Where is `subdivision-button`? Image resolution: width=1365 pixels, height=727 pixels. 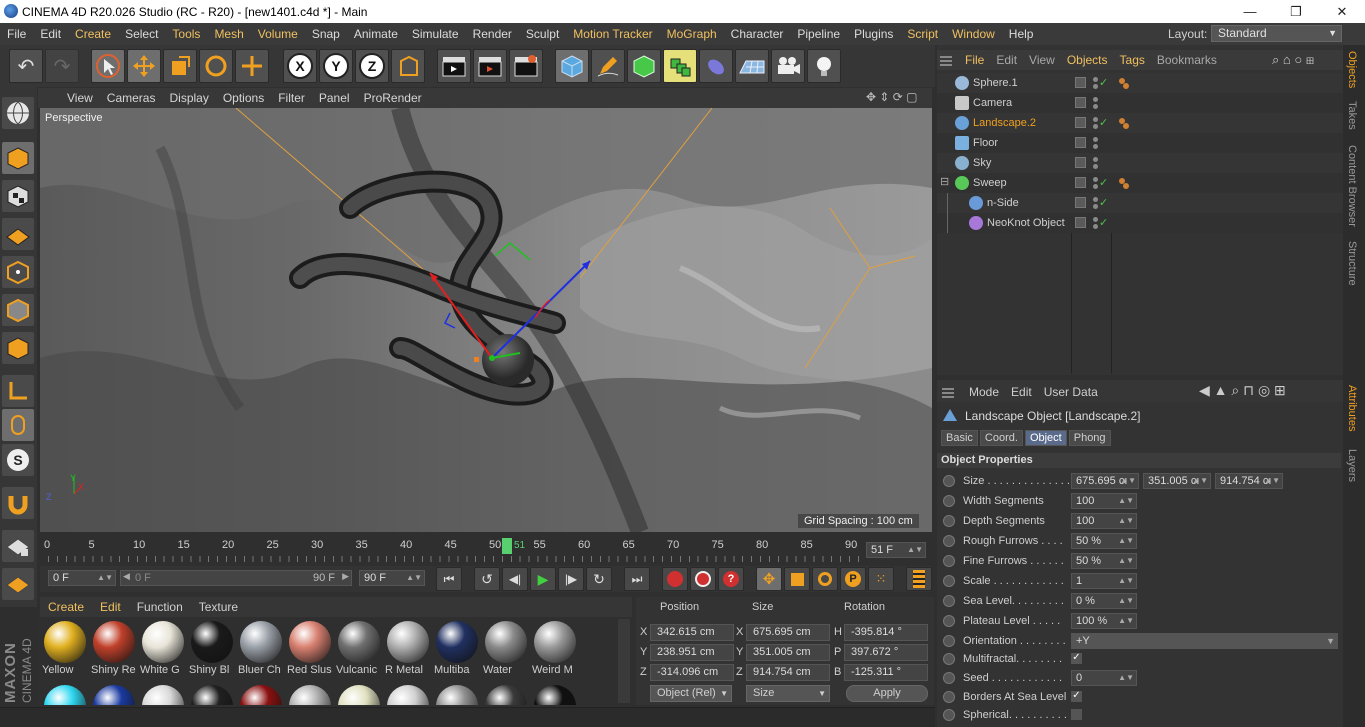
subdivision-button is located at coordinates (644, 66).